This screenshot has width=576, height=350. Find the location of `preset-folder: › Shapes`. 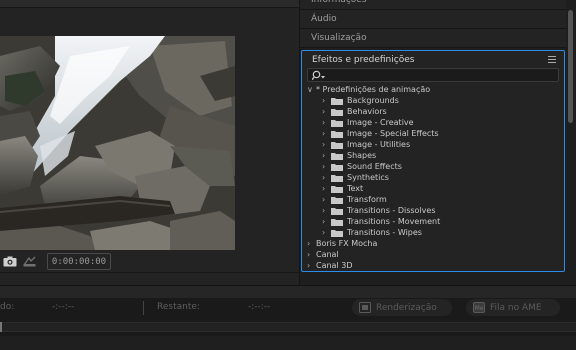

preset-folder: › Shapes is located at coordinates (433, 155).